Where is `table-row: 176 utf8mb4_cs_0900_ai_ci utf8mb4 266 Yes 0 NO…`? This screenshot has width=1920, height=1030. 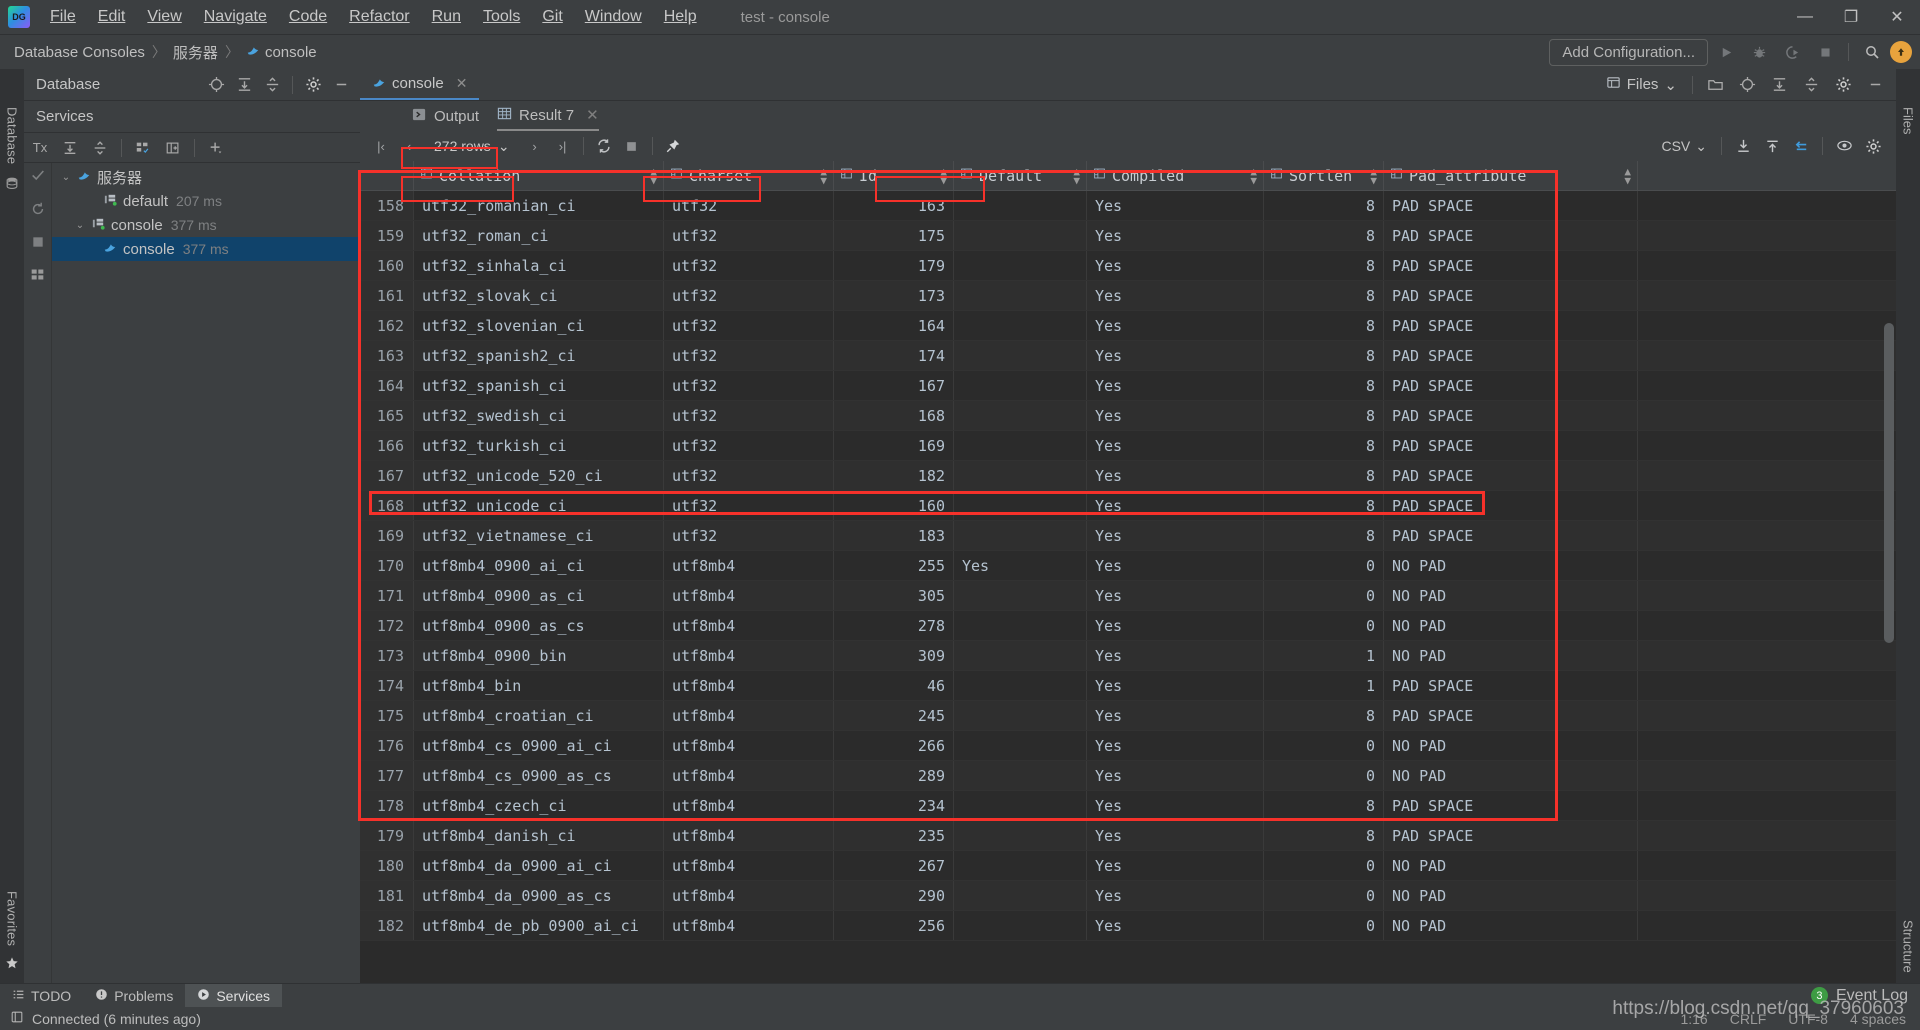 table-row: 176 utf8mb4_cs_0900_ai_ci utf8mb4 266 Yes 0 NO… is located at coordinates (1128, 746).